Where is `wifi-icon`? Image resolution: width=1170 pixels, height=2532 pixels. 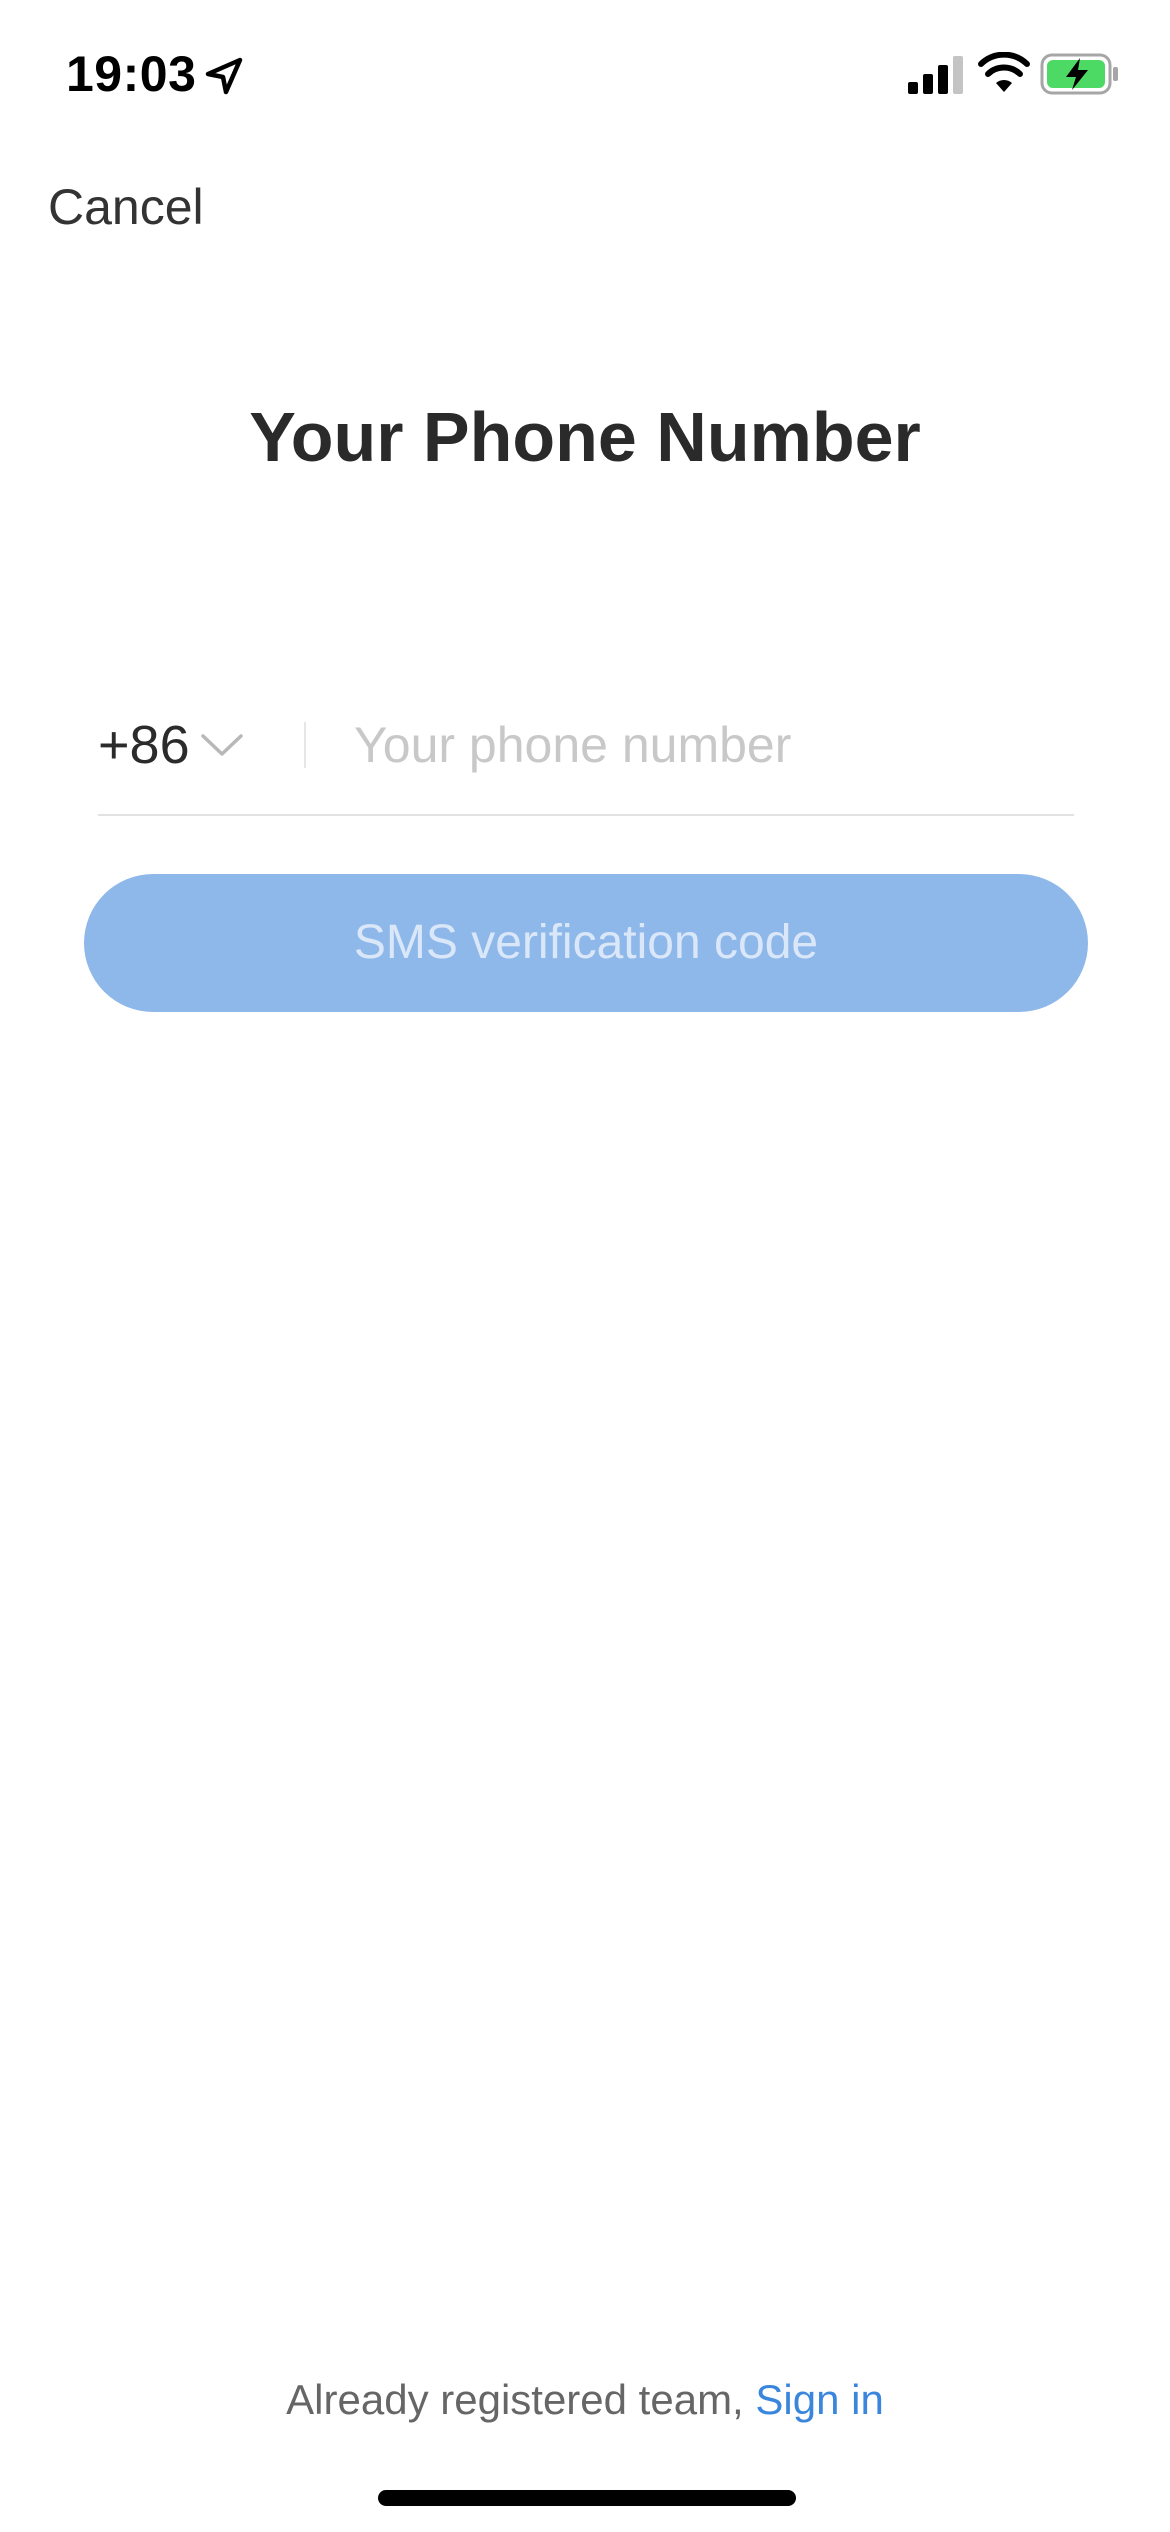 wifi-icon is located at coordinates (1004, 72).